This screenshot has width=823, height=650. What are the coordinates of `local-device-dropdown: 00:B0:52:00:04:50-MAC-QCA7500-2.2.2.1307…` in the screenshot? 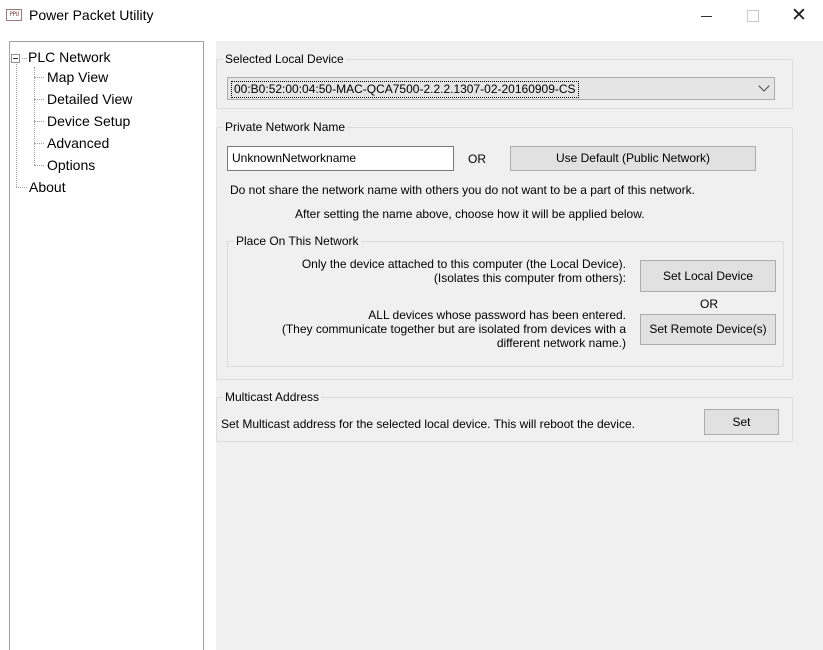 It's located at (501, 88).